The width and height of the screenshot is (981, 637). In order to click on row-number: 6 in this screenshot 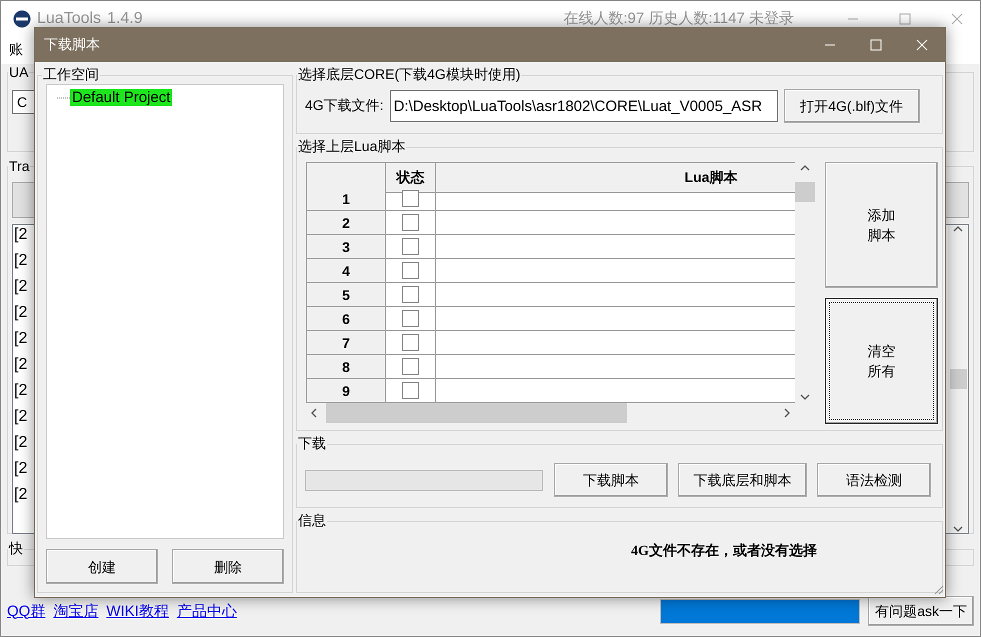, I will do `click(346, 319)`.